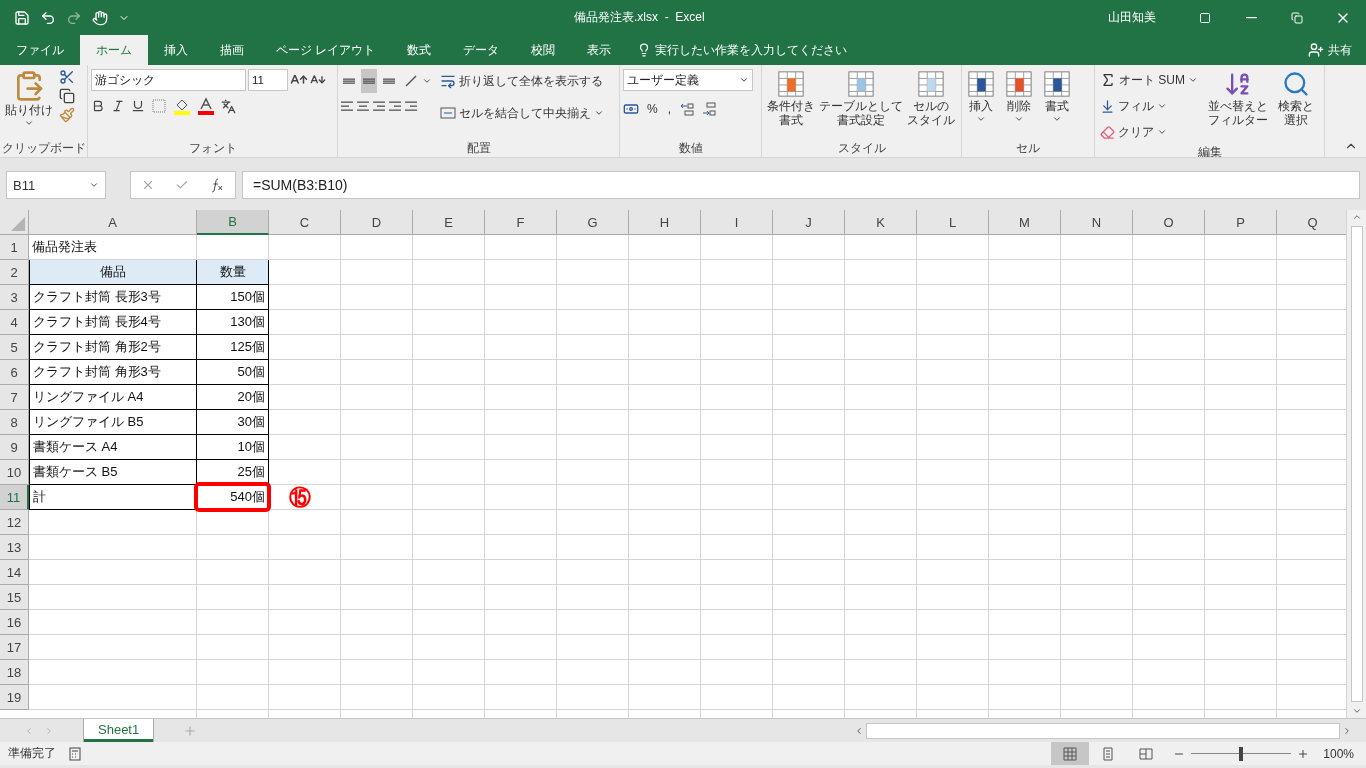 Image resolution: width=1366 pixels, height=768 pixels. Describe the element at coordinates (100, 17) in the screenshot. I see `hand-icon` at that location.